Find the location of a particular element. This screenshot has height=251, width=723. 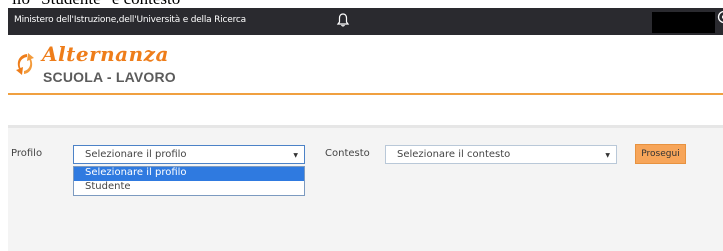

dropdown-option-label: Studente is located at coordinates (108, 186).